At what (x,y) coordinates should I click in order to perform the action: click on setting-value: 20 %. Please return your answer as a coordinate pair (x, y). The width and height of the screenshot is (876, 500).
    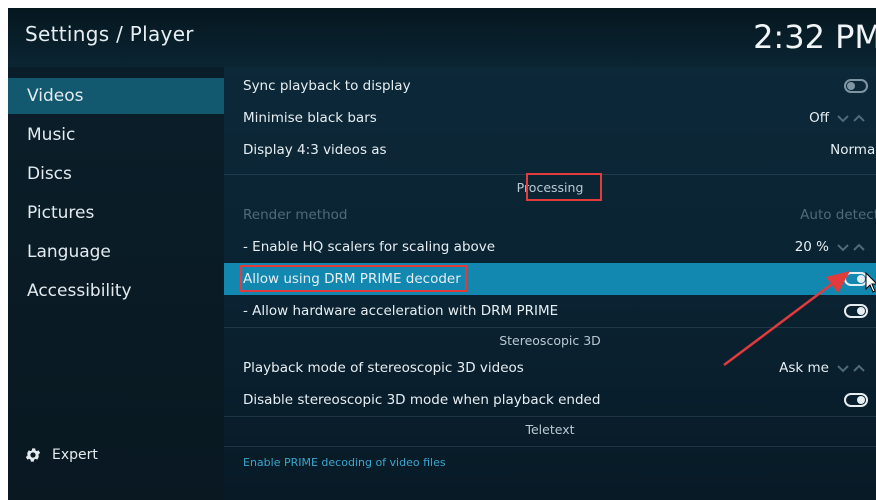
    Looking at the image, I should click on (811, 247).